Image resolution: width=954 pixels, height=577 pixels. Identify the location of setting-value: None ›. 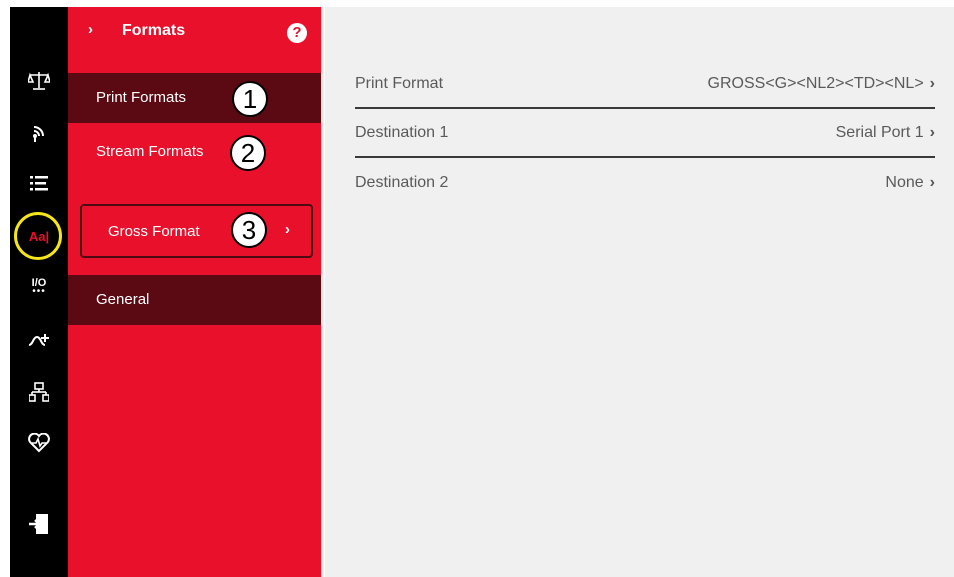
(910, 183).